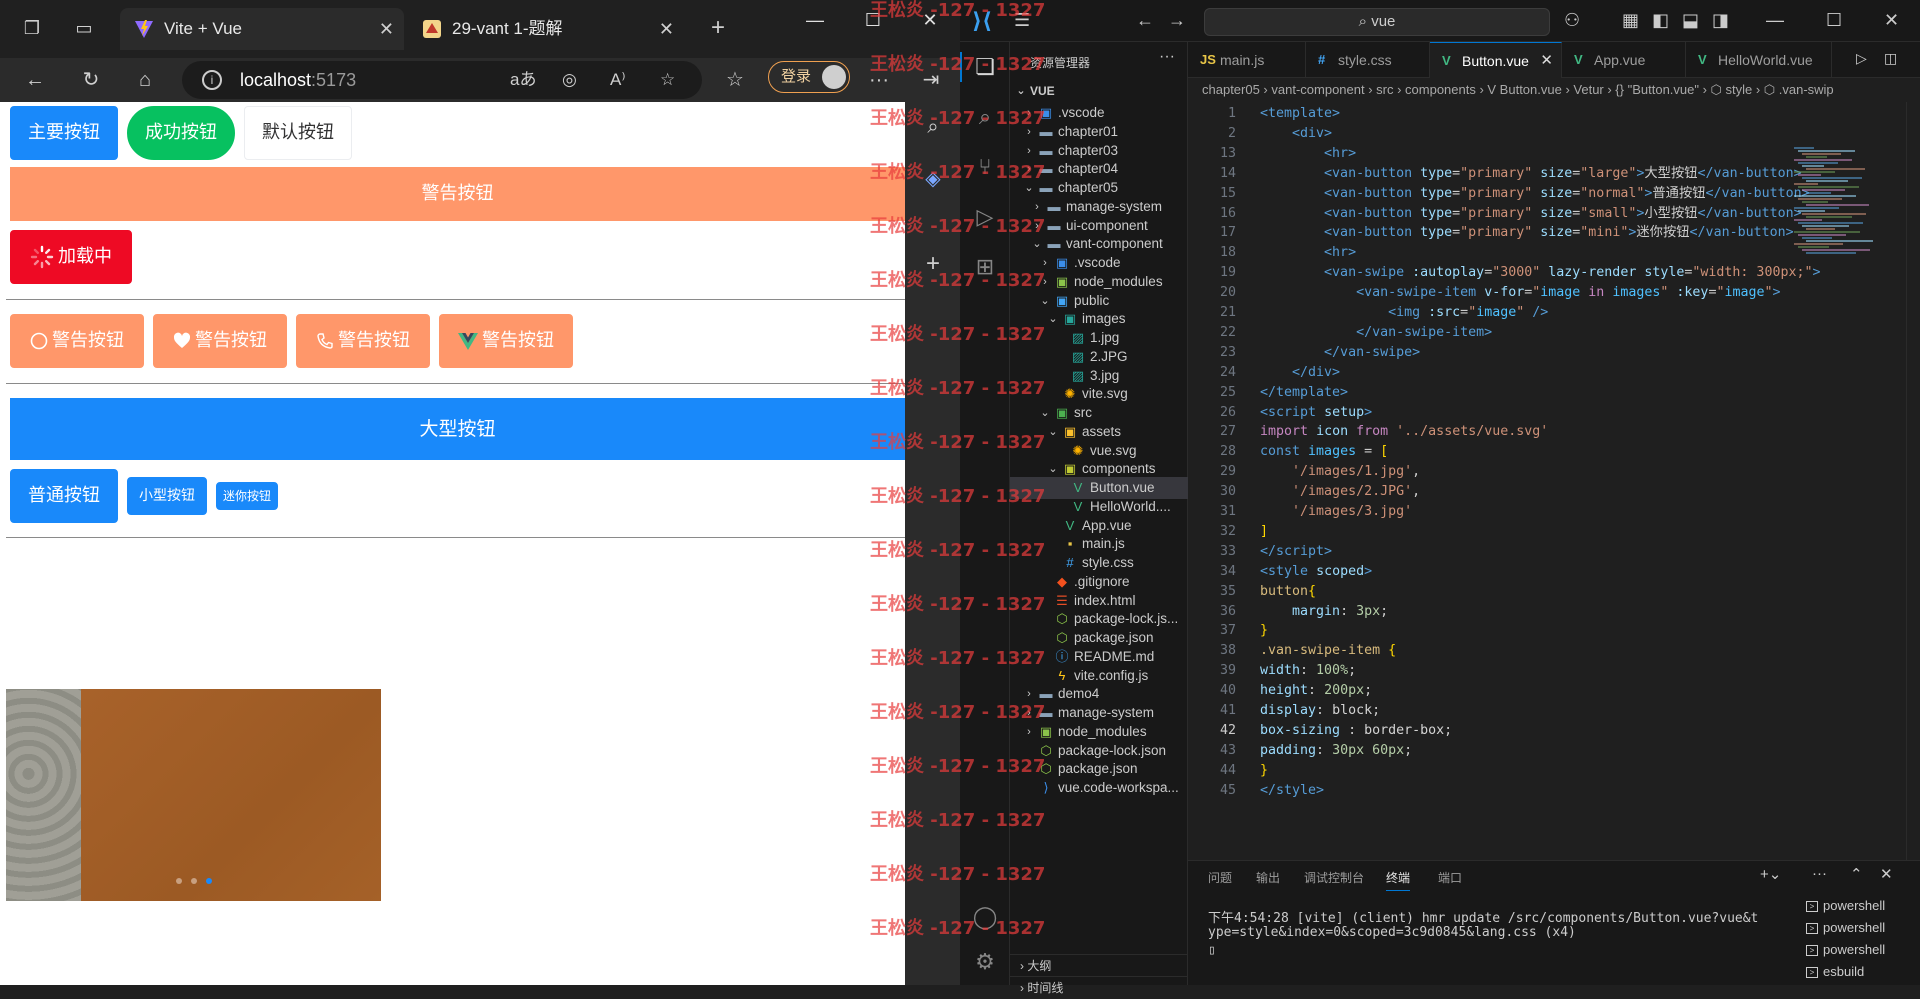  Describe the element at coordinates (985, 962) in the screenshot. I see `settings-gear-icon: ⚙` at that location.